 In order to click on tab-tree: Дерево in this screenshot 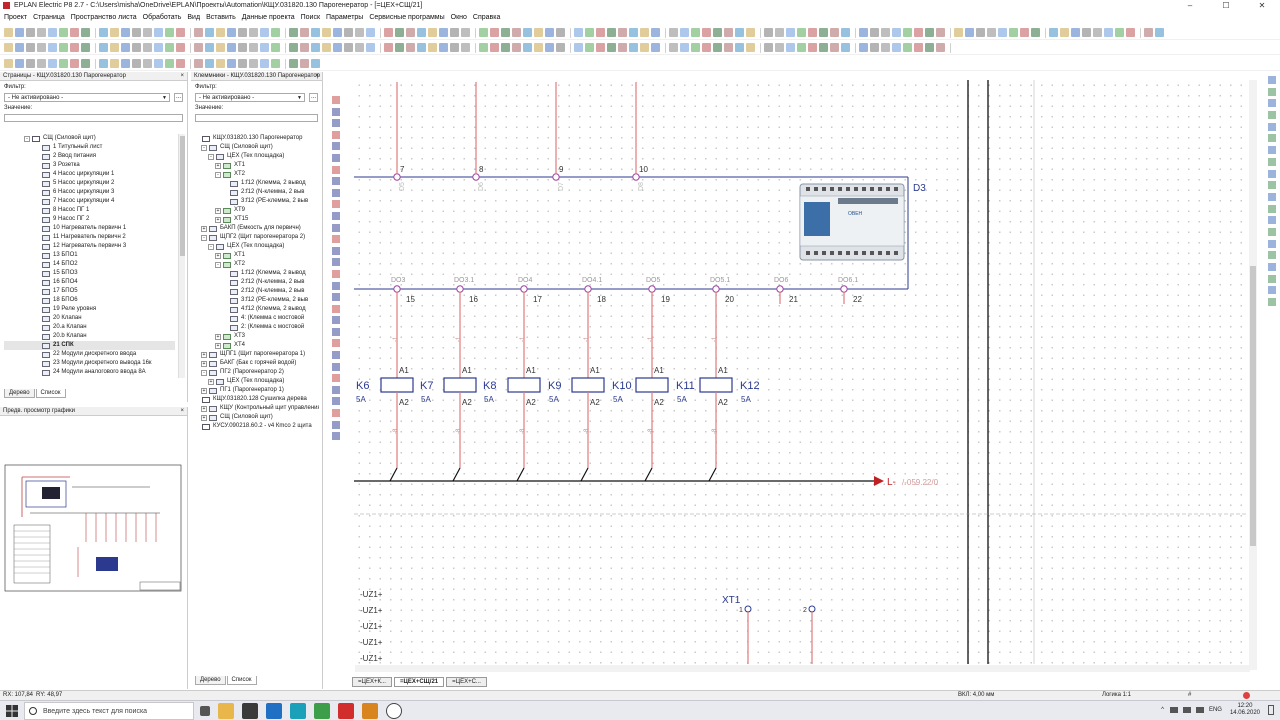, I will do `click(210, 680)`.